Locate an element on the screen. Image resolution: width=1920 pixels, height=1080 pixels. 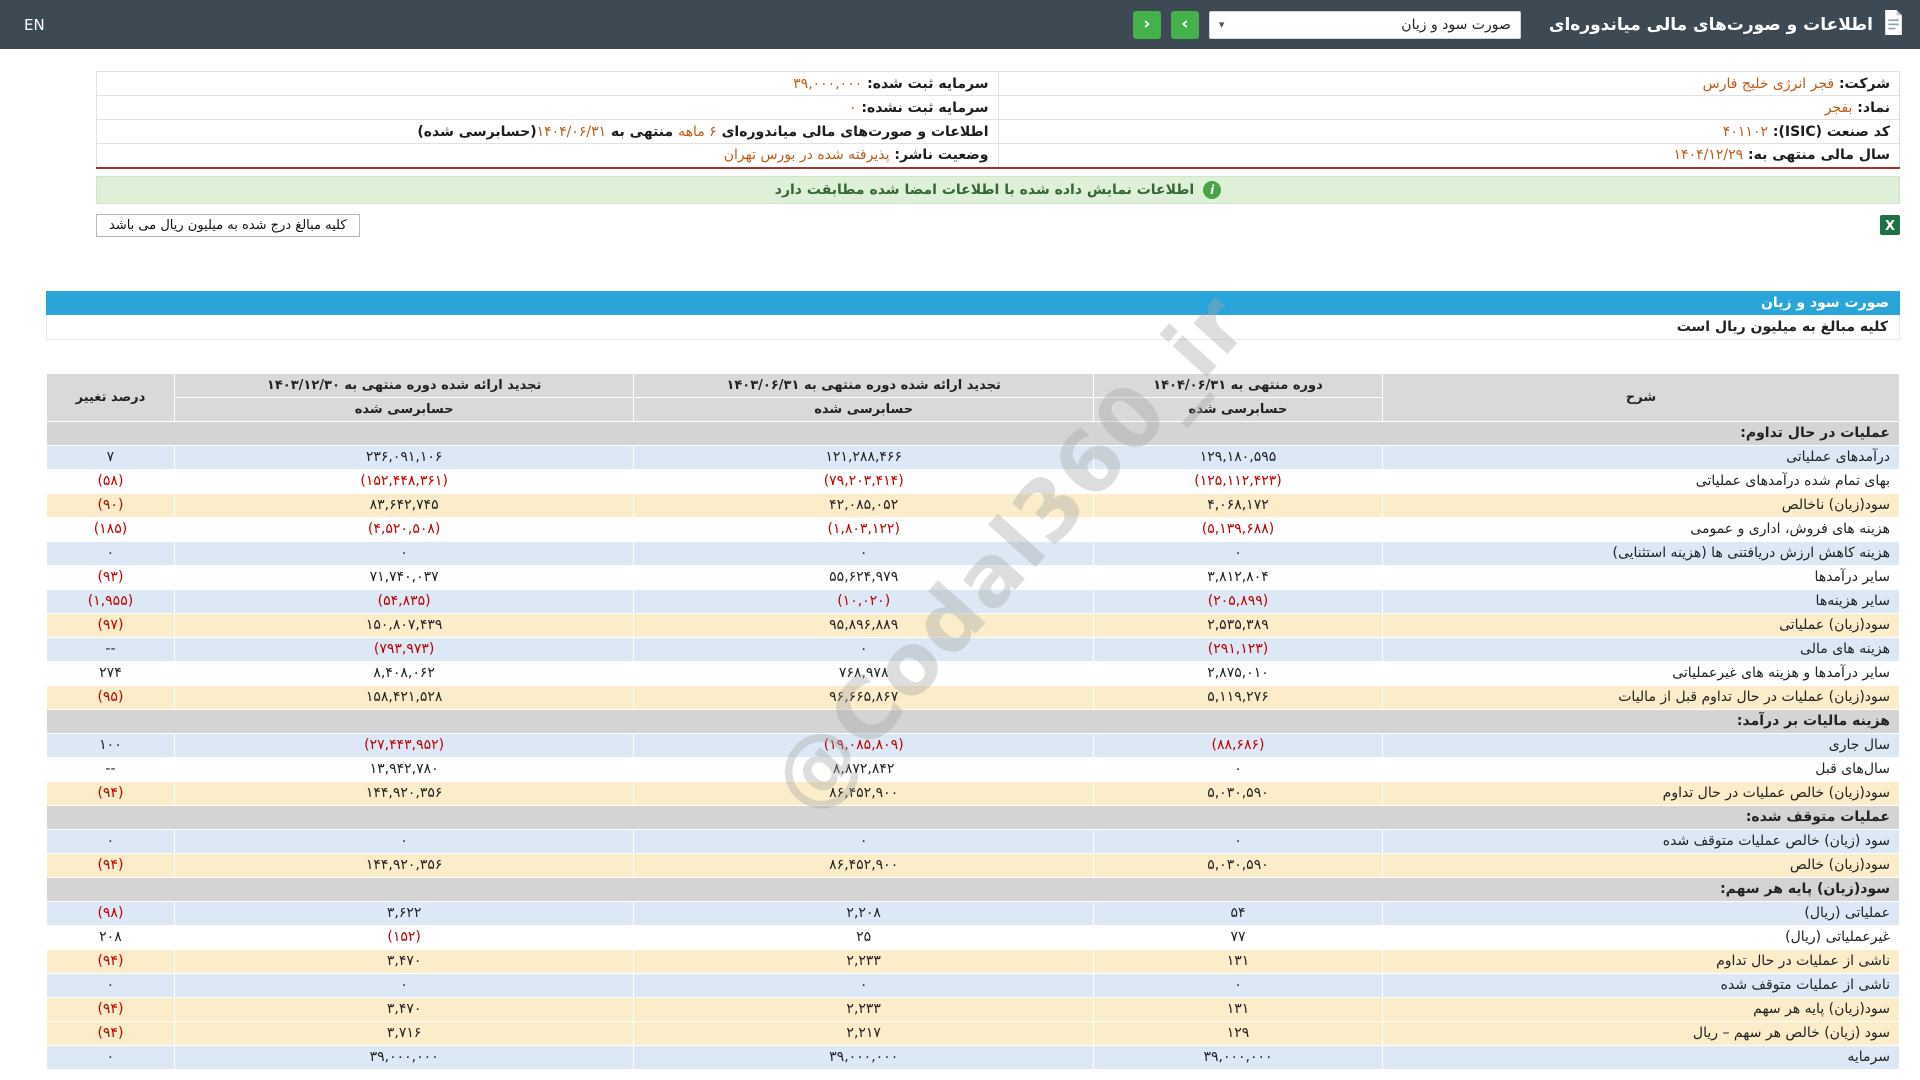
amount-value: ۹۵,۸۹۶,۸۸۹ is located at coordinates (863, 625).